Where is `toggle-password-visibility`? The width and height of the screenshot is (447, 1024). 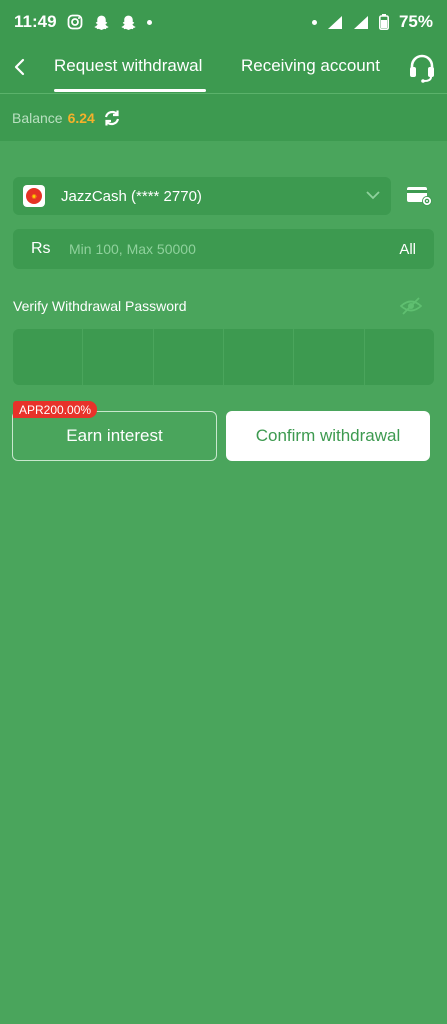 toggle-password-visibility is located at coordinates (411, 306).